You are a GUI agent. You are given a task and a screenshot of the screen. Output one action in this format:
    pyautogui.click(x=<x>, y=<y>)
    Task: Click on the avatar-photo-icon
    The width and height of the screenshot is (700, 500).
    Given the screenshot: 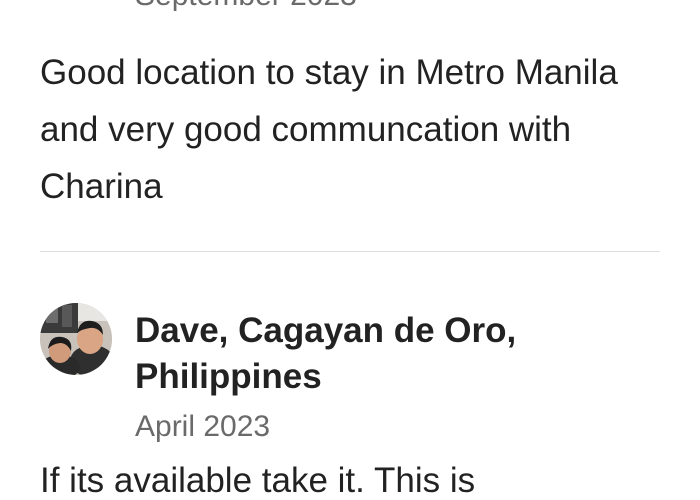 What is the action you would take?
    pyautogui.click(x=76, y=339)
    